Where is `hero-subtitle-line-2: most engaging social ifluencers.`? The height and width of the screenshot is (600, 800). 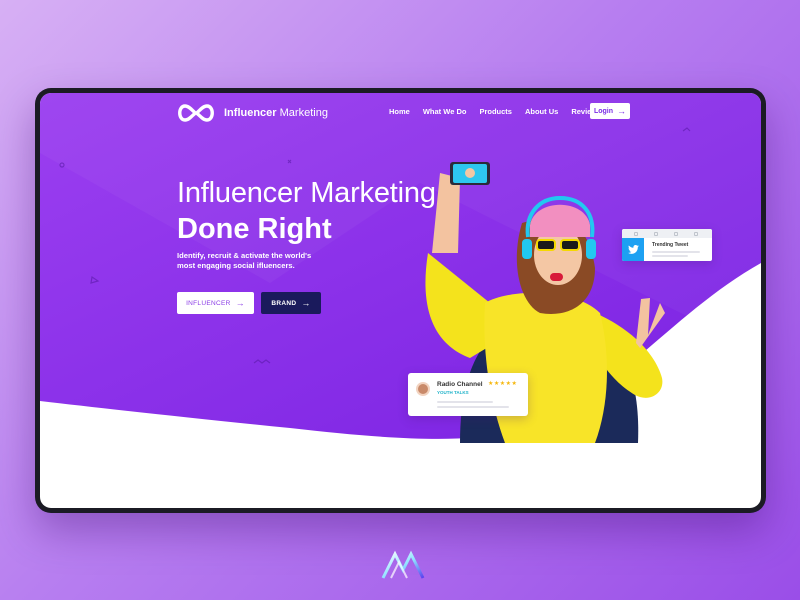 hero-subtitle-line-2: most engaging social ifluencers. is located at coordinates (236, 265).